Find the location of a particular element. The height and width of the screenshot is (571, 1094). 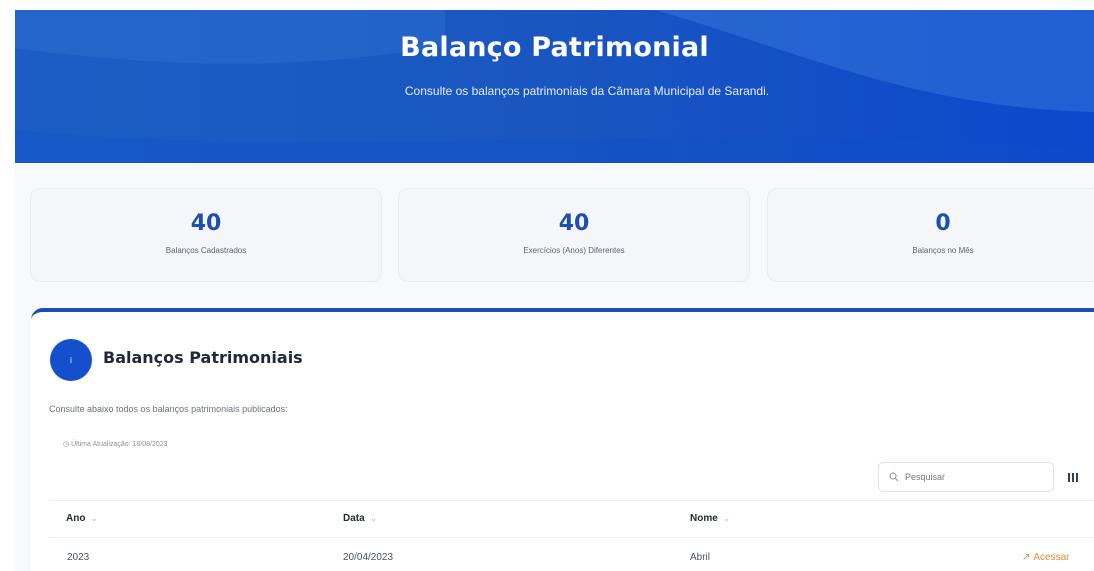

stat-label: Exercícios (Anos) Diferentes is located at coordinates (574, 250).